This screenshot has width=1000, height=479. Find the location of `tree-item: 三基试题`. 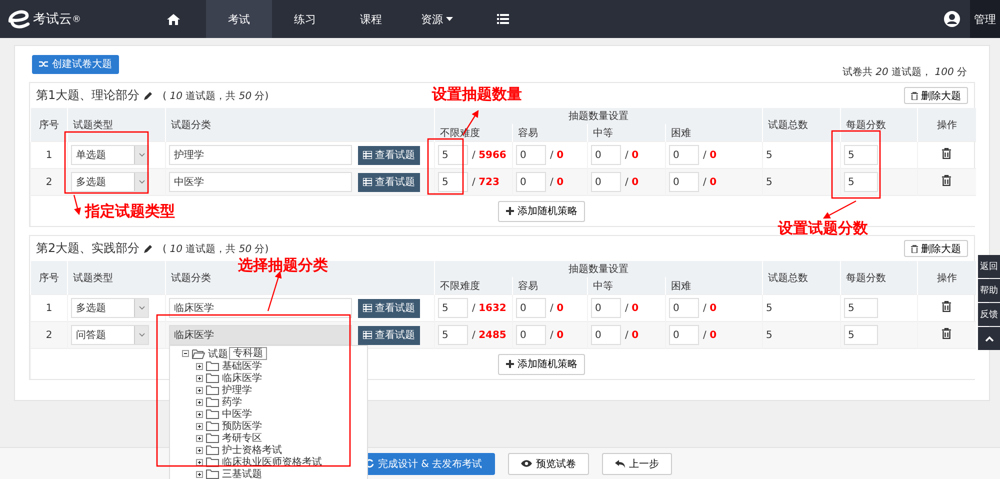

tree-item: 三基试题 is located at coordinates (242, 473).